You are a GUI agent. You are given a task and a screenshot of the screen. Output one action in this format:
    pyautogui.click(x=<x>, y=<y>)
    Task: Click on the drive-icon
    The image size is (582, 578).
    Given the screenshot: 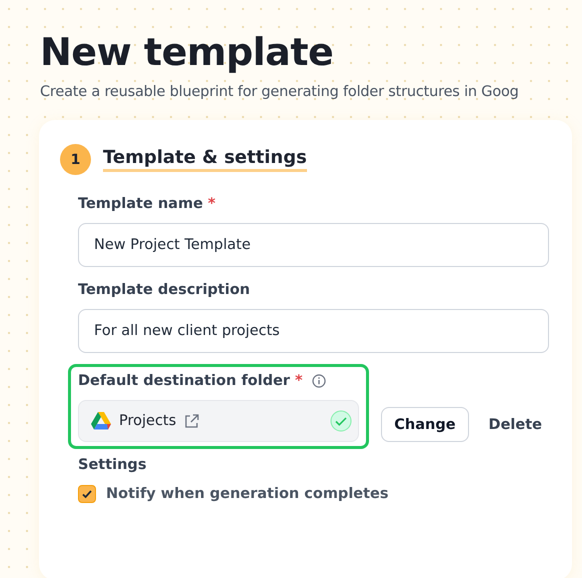 What is the action you would take?
    pyautogui.click(x=101, y=421)
    